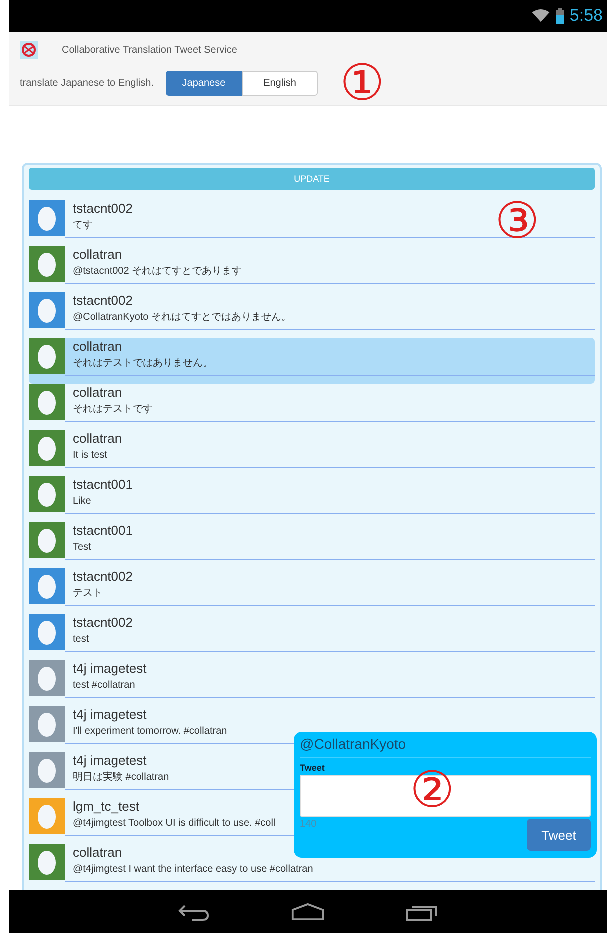 The image size is (607, 933). I want to click on annotation-number: ①, so click(362, 83).